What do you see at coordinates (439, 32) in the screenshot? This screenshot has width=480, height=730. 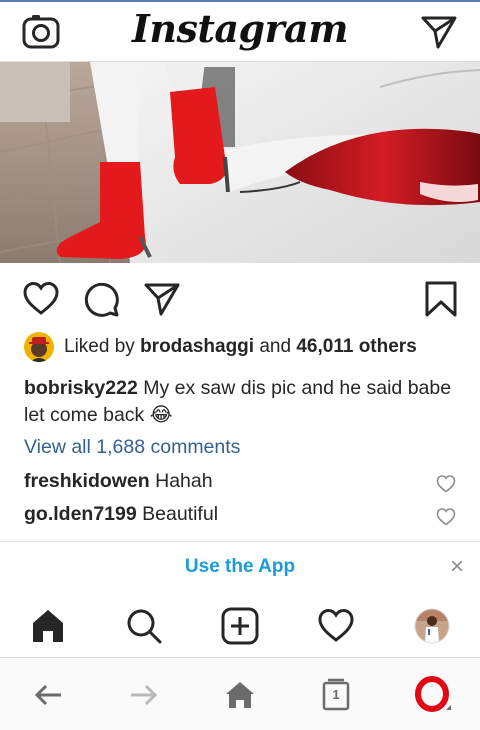 I see `direct-message-icon` at bounding box center [439, 32].